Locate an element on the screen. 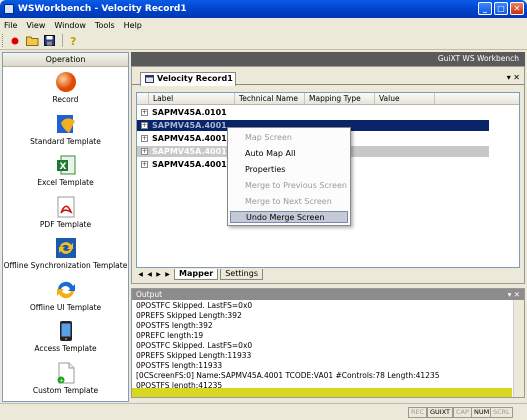 The width and height of the screenshot is (527, 420). menu-item-map-screen: Map Screen is located at coordinates (289, 138).